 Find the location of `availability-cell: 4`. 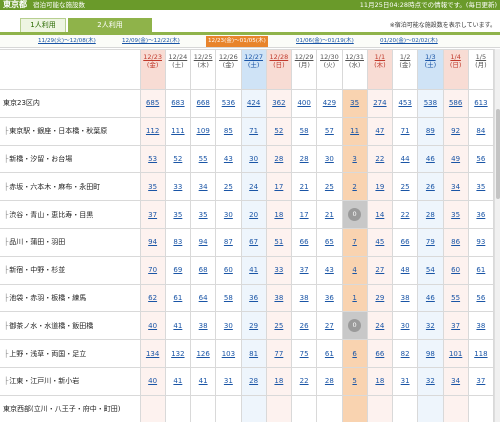

availability-cell: 4 is located at coordinates (354, 270).